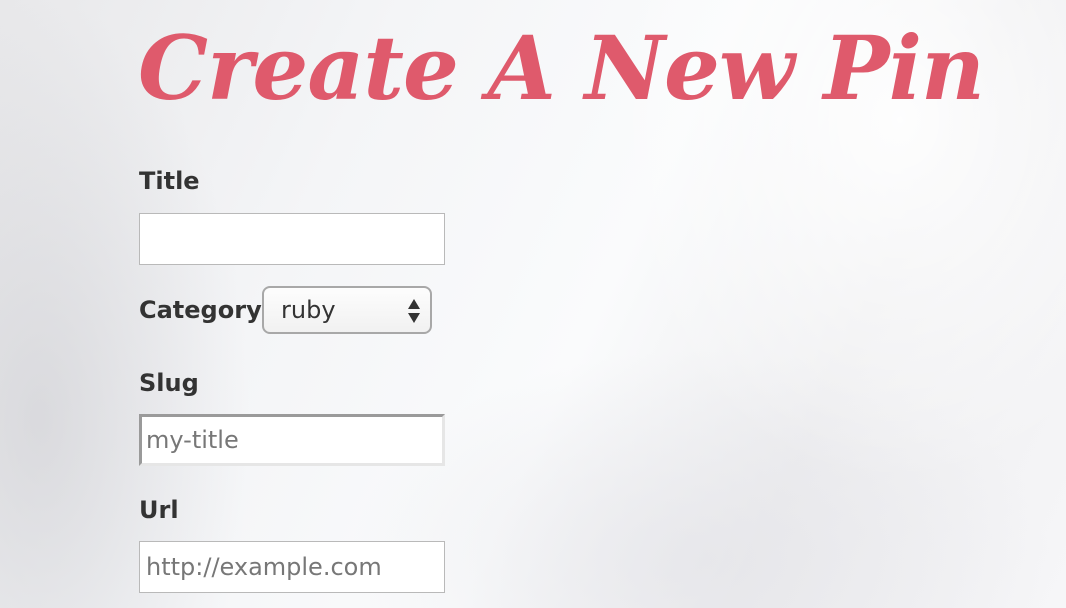 The width and height of the screenshot is (1066, 608). I want to click on slug-label: Slug, so click(169, 383).